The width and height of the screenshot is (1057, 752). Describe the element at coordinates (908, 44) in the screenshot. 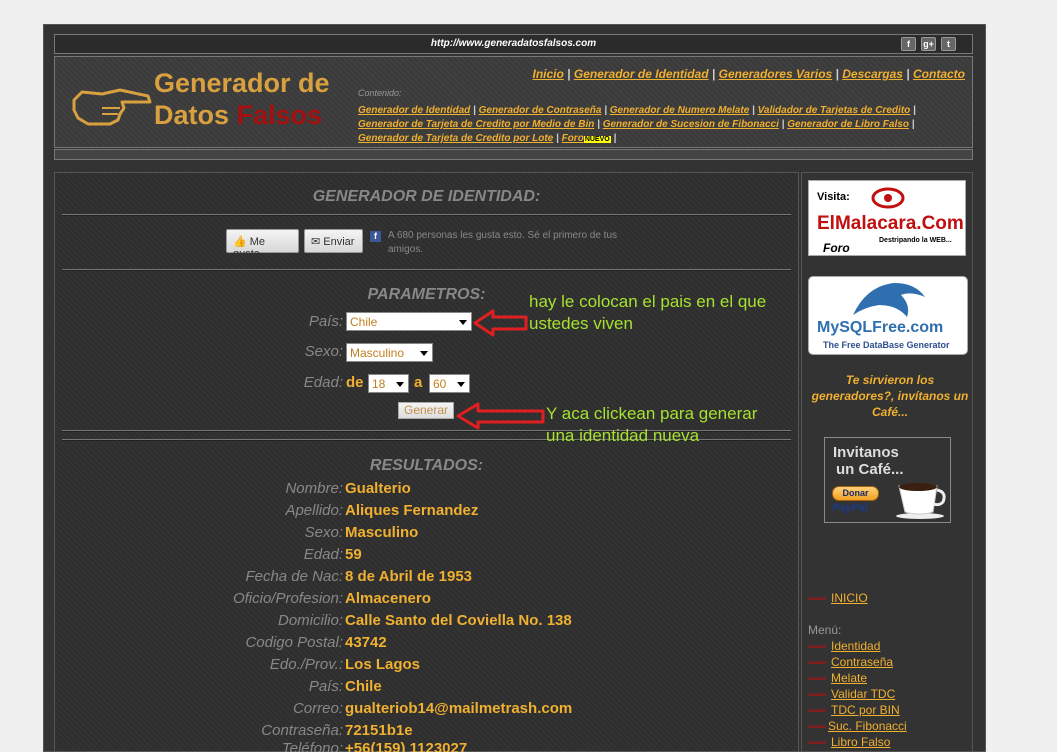

I see `facebook-icon: f` at that location.